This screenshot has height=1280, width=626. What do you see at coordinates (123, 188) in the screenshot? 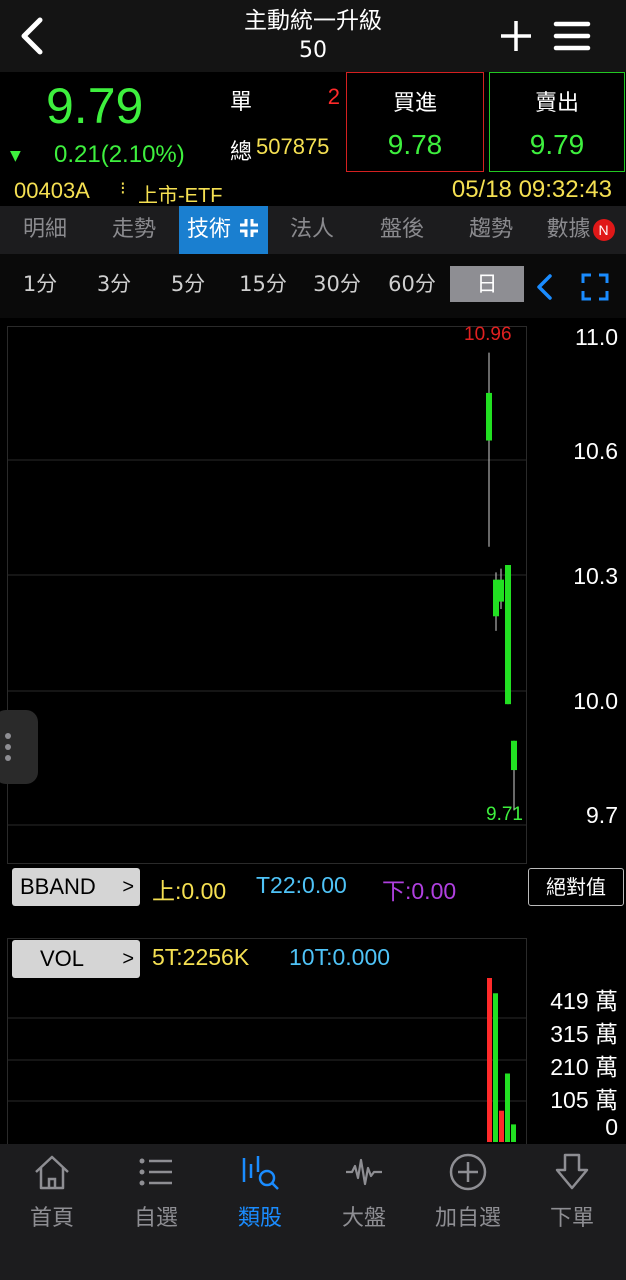
I see `sort-icon: ⁝` at bounding box center [123, 188].